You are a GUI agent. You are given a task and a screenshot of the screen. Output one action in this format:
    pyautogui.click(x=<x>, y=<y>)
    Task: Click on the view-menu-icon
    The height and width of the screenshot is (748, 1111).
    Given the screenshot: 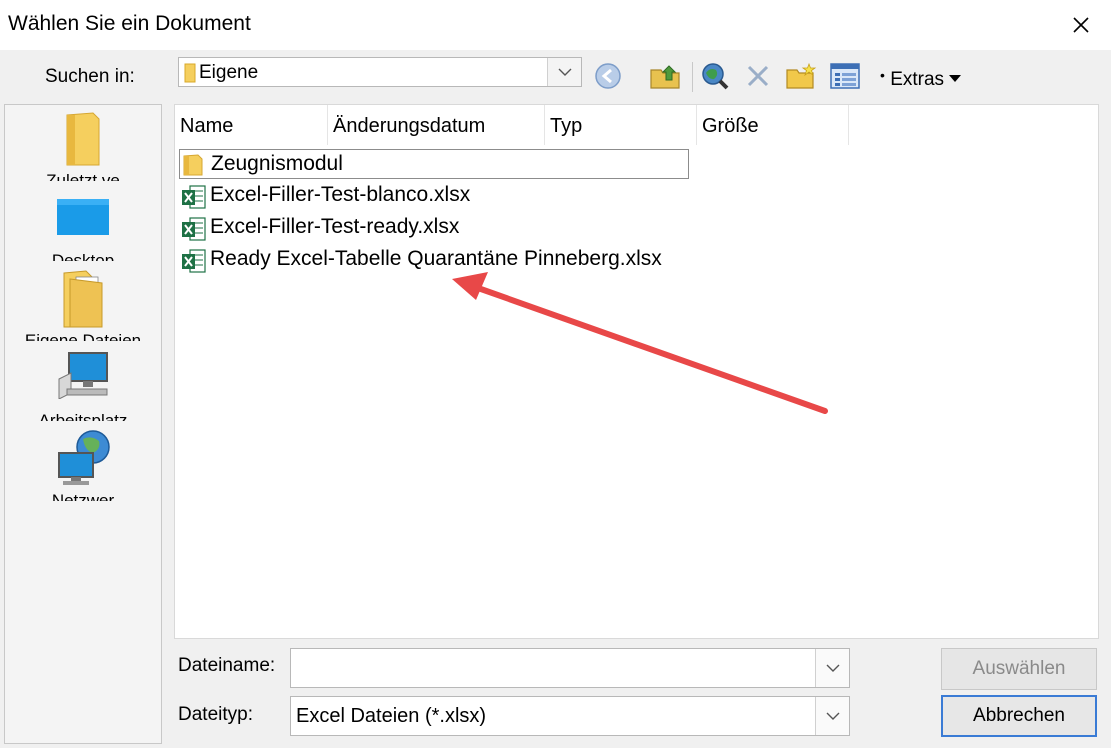 What is the action you would take?
    pyautogui.click(x=845, y=76)
    